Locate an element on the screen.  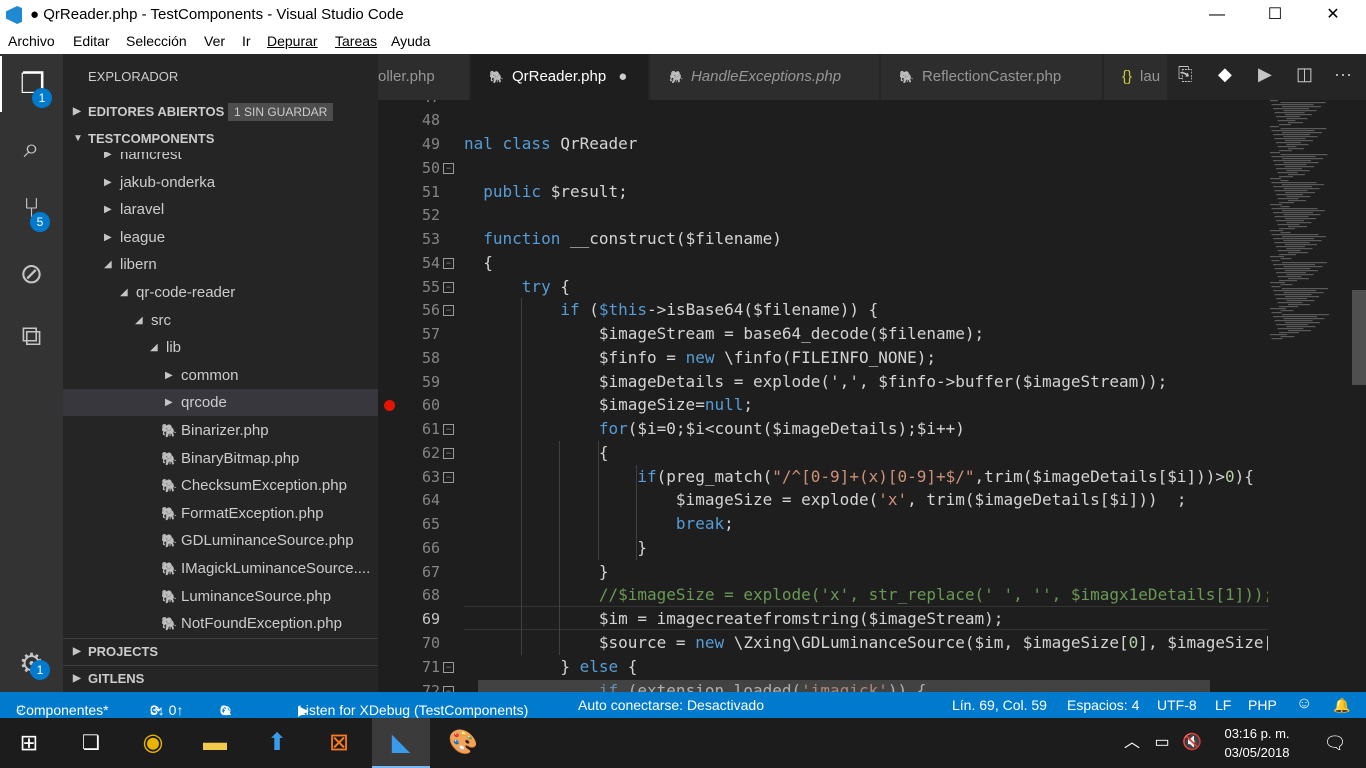
vertical-scrollbar is located at coordinates (1358, 396).